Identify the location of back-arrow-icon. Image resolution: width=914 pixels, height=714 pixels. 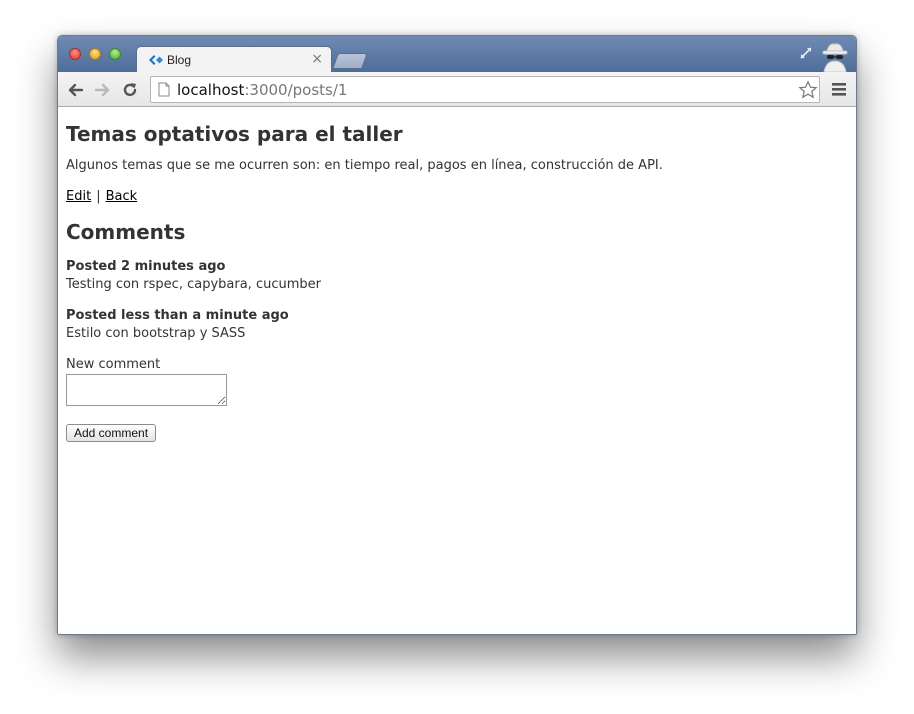
(76, 90).